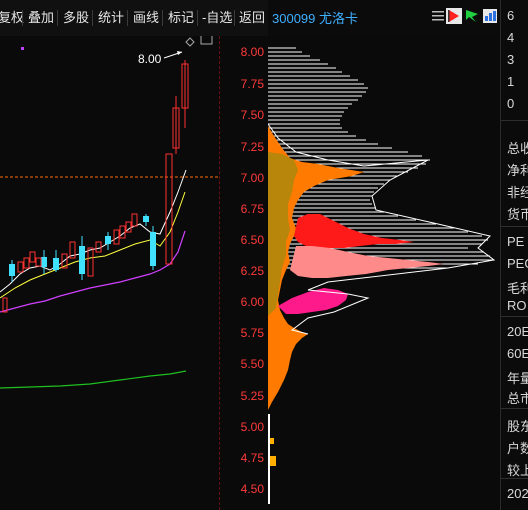  What do you see at coordinates (41, 18) in the screenshot?
I see `toolbar-overlay-button: 叠加` at bounding box center [41, 18].